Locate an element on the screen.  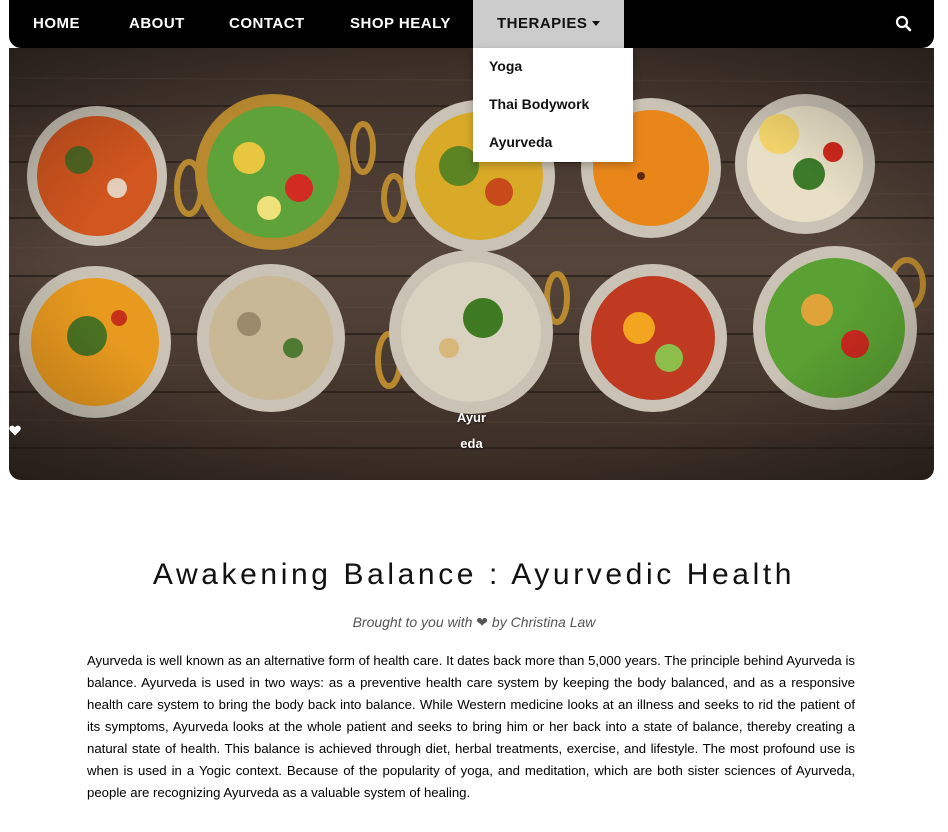
page-title: Awakening Balance : Ayurvedic Health is located at coordinates (474, 574).